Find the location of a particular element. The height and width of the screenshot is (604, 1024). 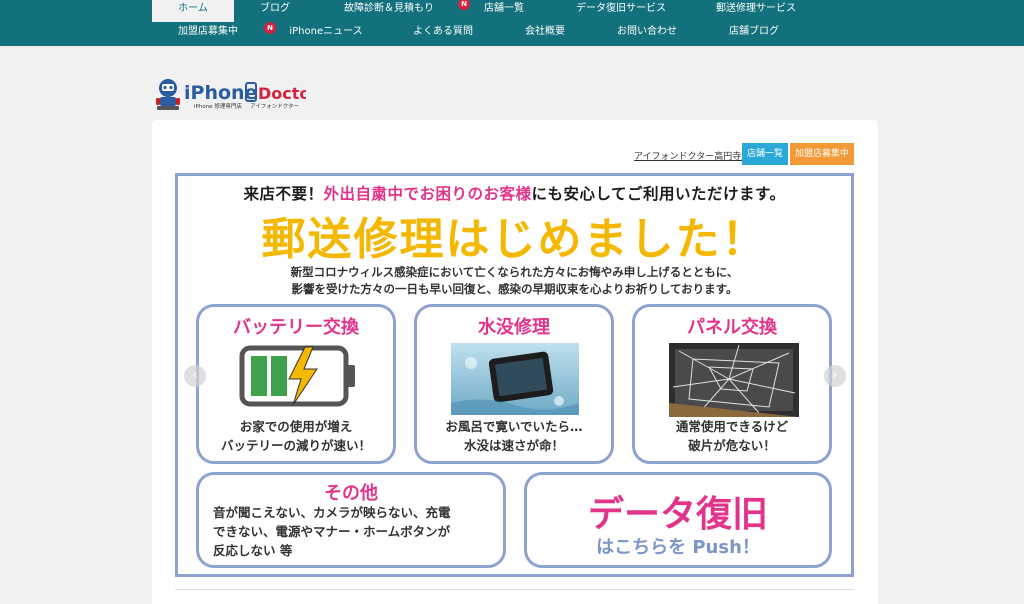

other-title: その他 is located at coordinates (351, 493).